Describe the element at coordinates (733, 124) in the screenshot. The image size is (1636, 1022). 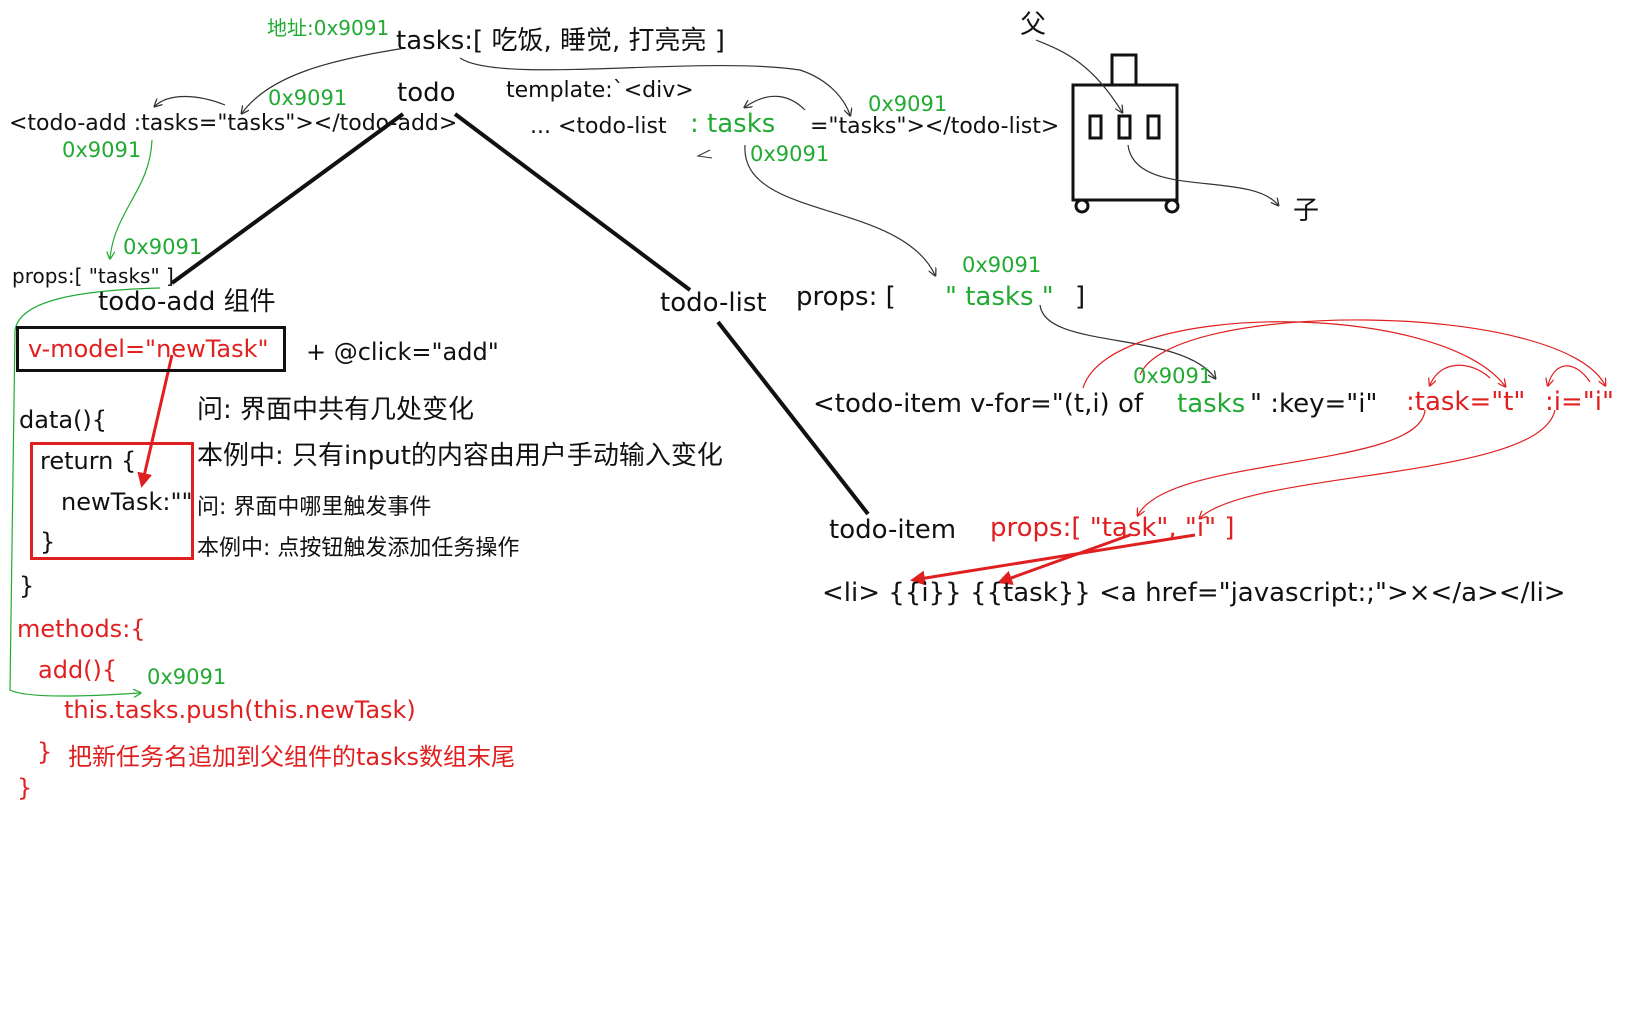
I see `todo-list-tasks-binding: : tasks` at that location.